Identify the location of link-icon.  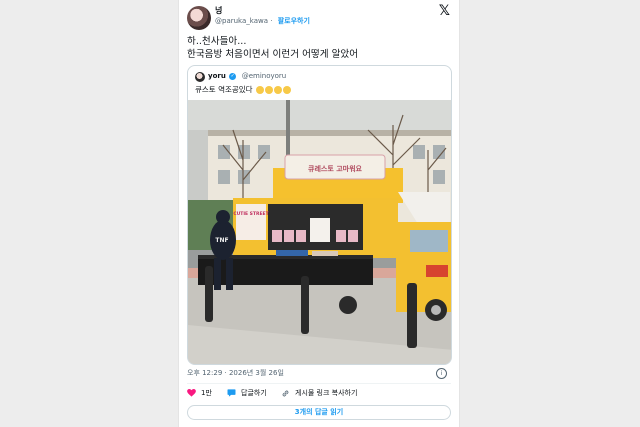
(285, 393).